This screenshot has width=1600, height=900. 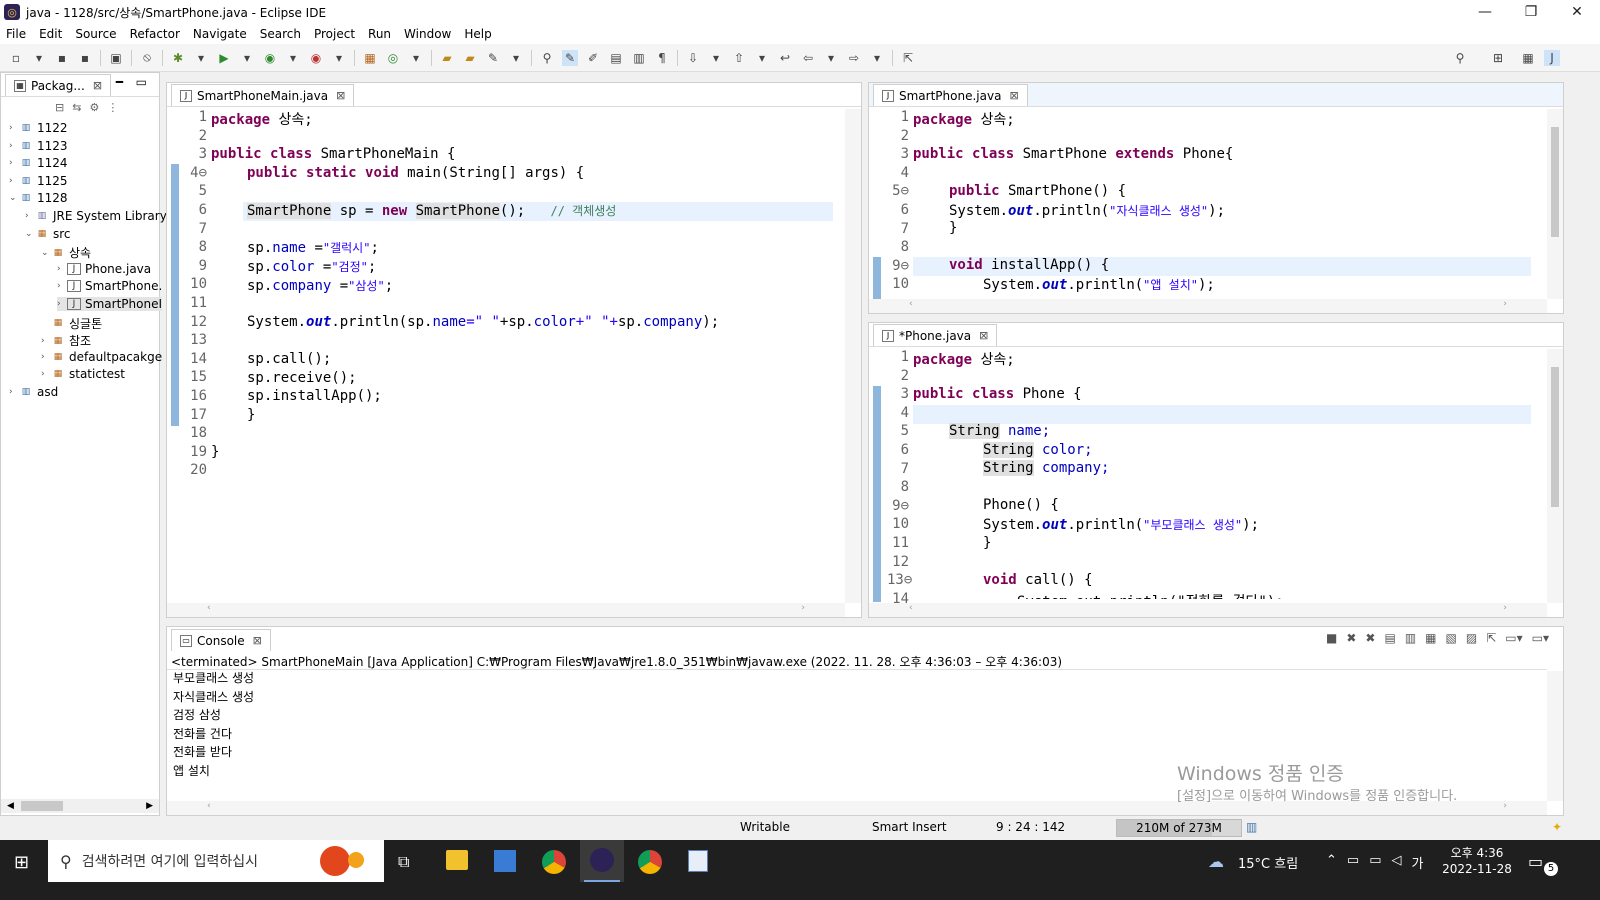 I want to click on open-folder-icon: ▰, so click(x=470, y=58).